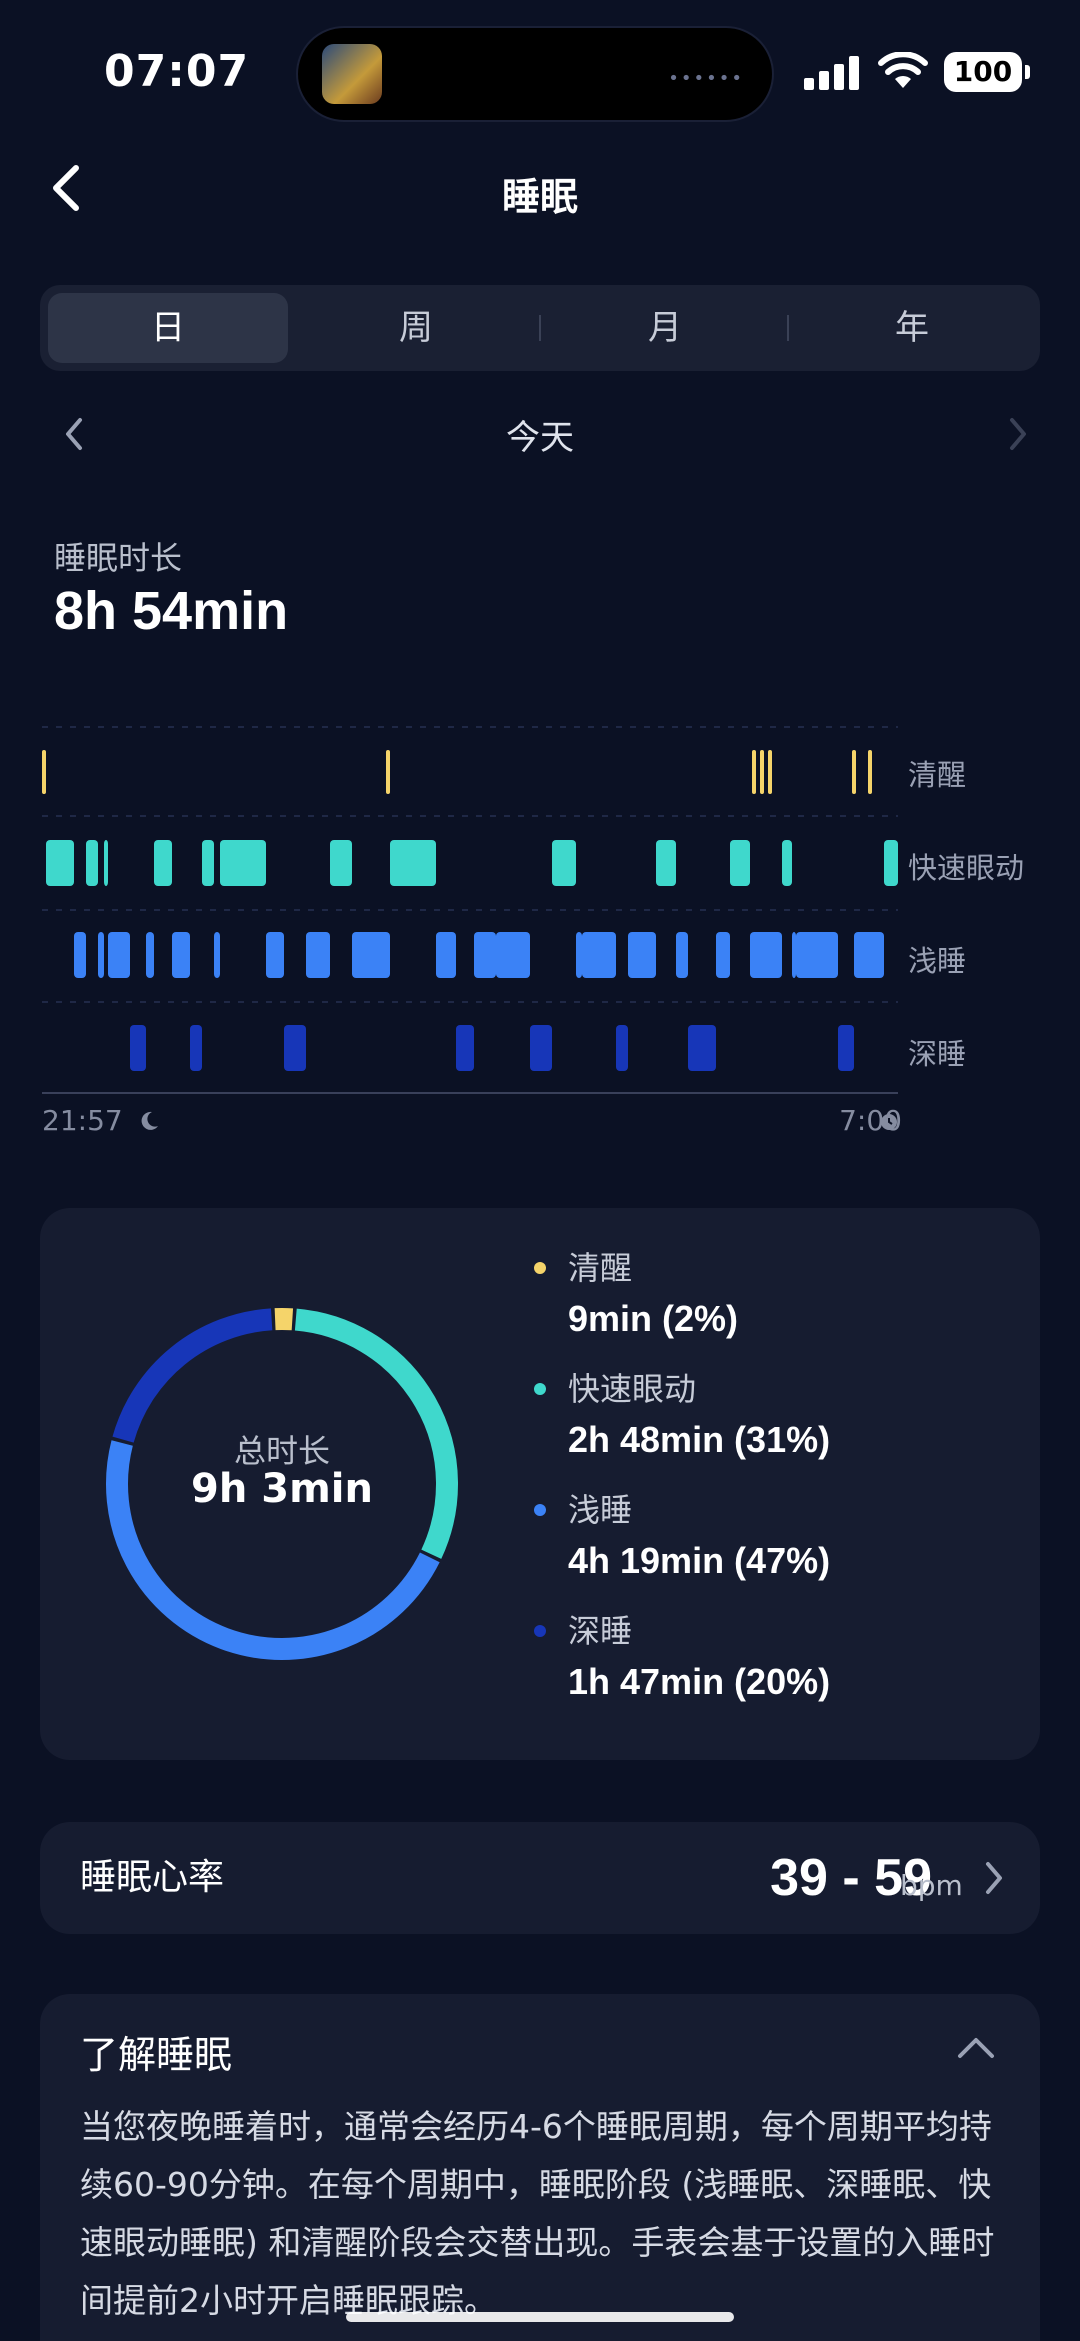 Image resolution: width=1080 pixels, height=2341 pixels. What do you see at coordinates (352, 74) in the screenshot?
I see `now-playing-artwork` at bounding box center [352, 74].